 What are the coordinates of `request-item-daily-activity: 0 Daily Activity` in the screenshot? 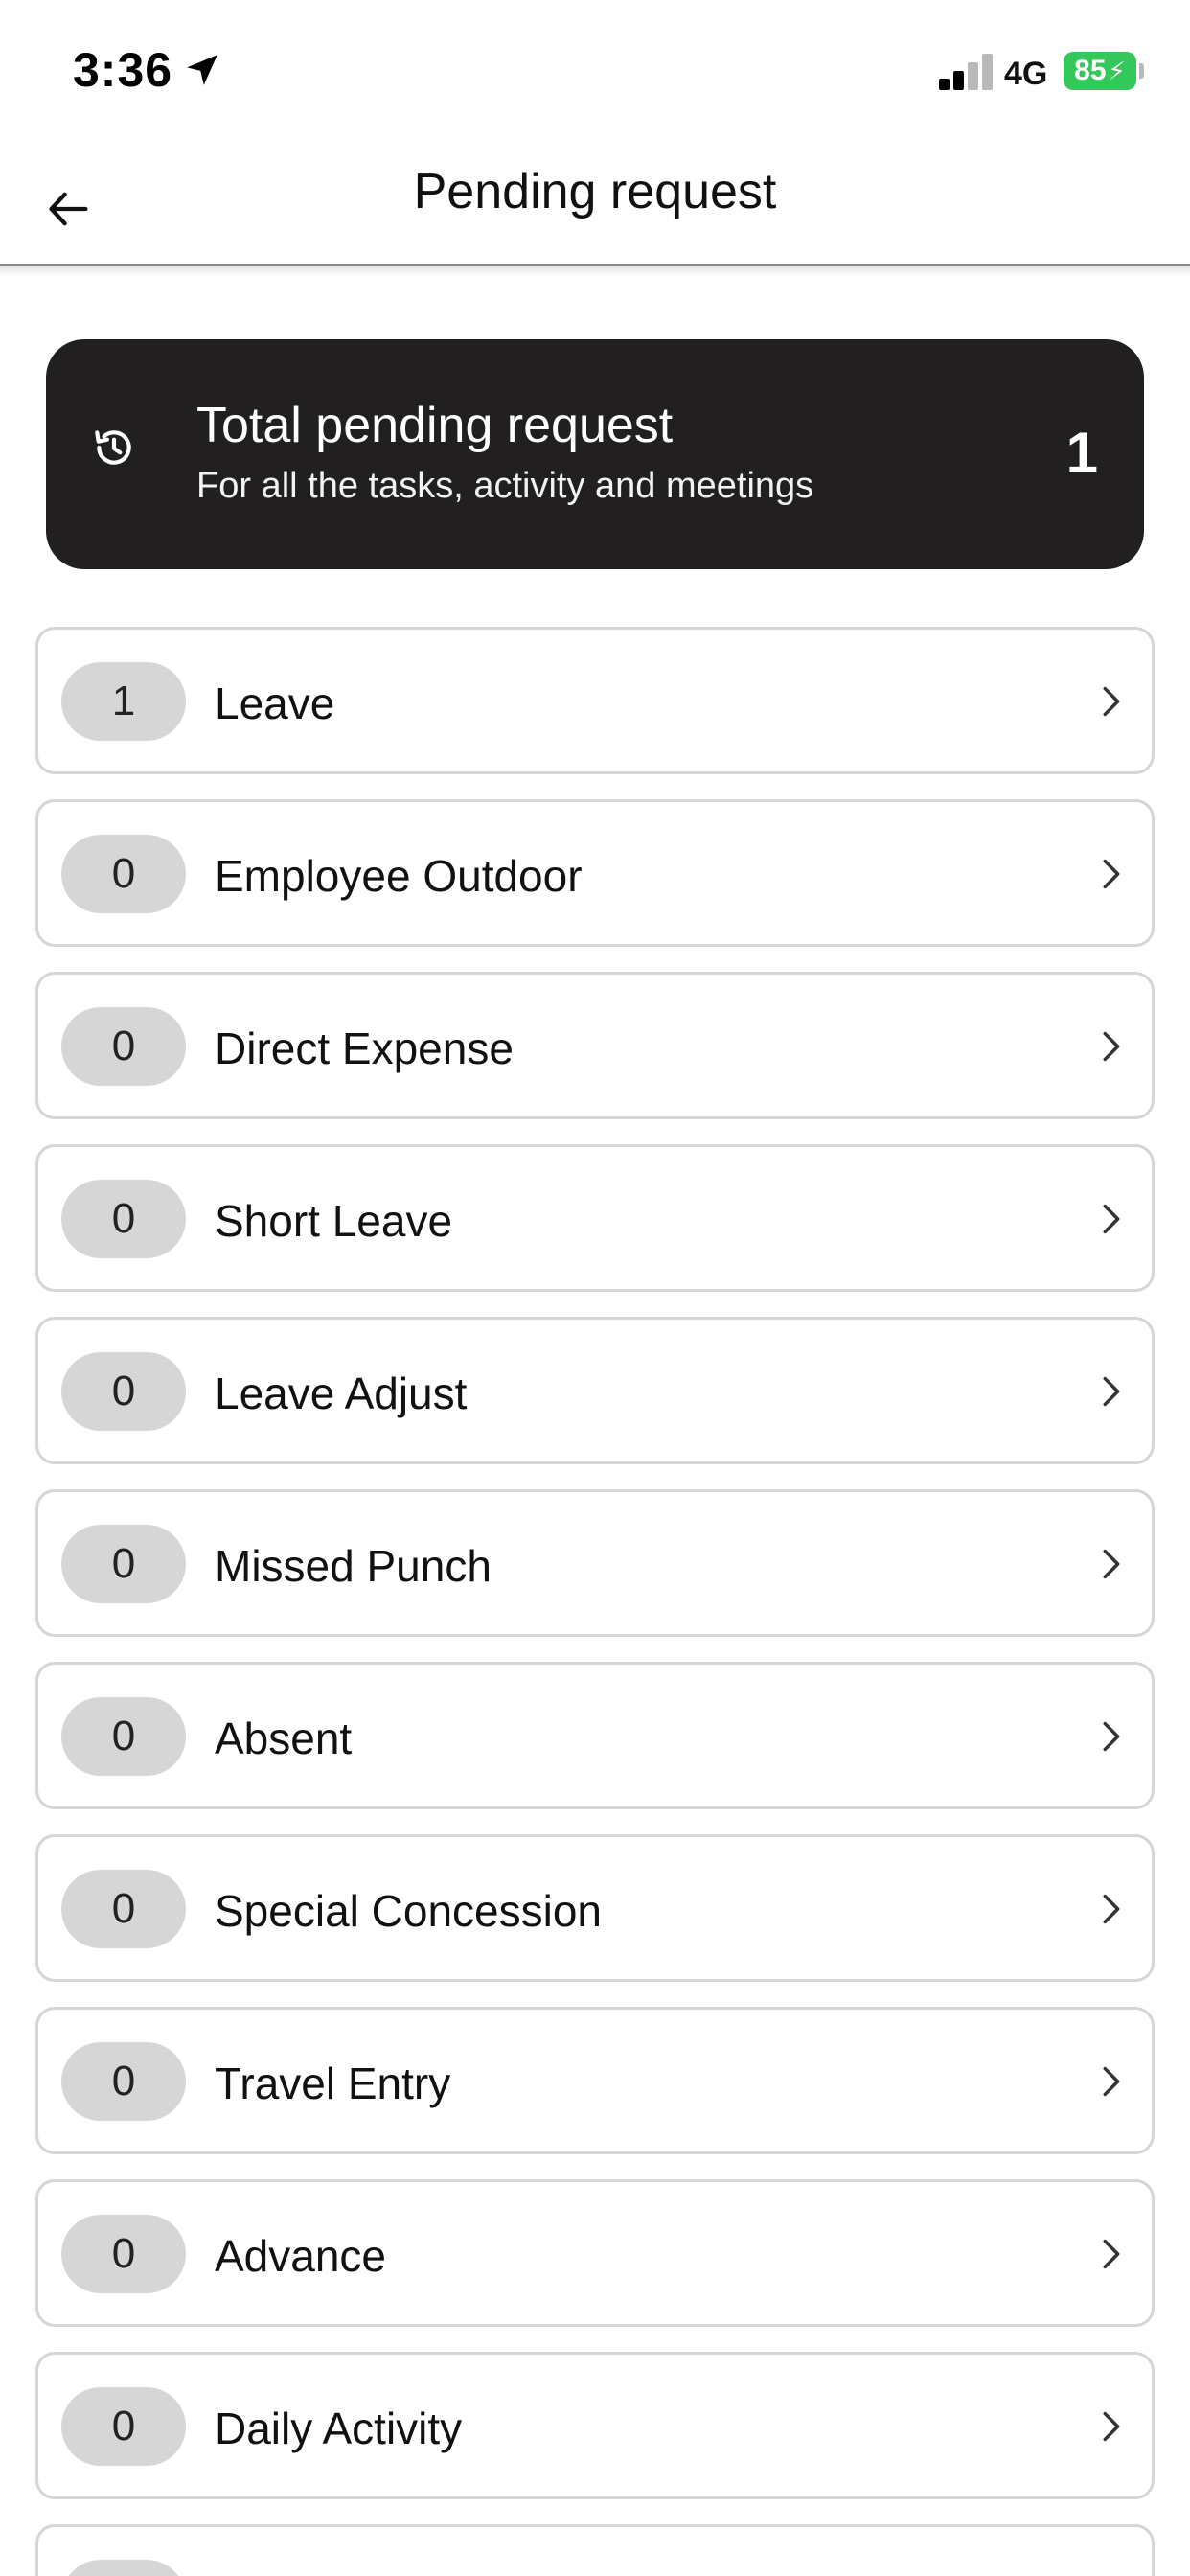 It's located at (595, 2425).